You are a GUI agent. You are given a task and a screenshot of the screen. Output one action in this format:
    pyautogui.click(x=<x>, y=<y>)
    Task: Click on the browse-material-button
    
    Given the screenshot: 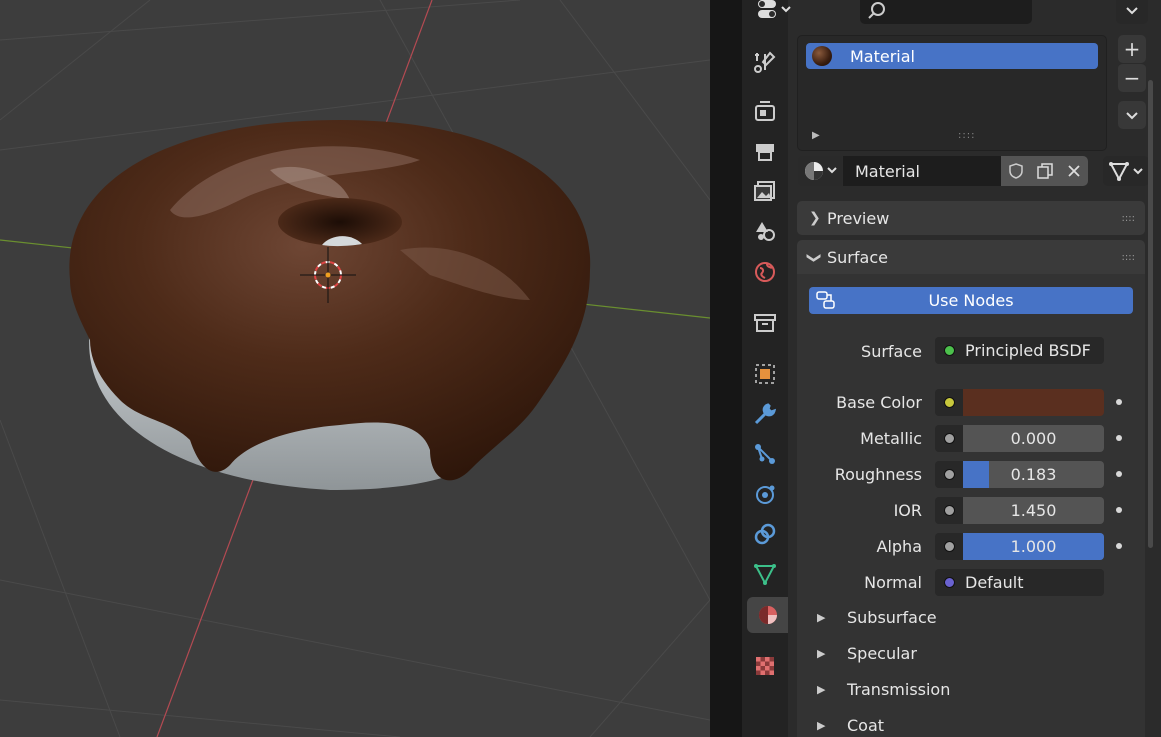 What is the action you would take?
    pyautogui.click(x=820, y=171)
    